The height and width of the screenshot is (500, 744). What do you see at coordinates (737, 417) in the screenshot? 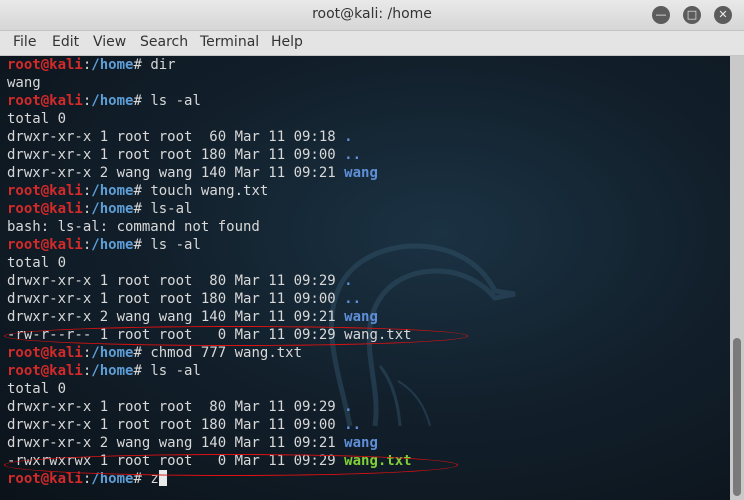
I see `scrollbar-thumb` at bounding box center [737, 417].